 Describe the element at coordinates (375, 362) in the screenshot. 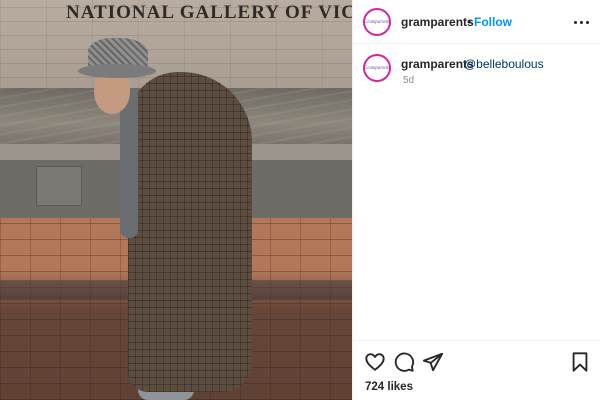

I see `heart-icon` at that location.